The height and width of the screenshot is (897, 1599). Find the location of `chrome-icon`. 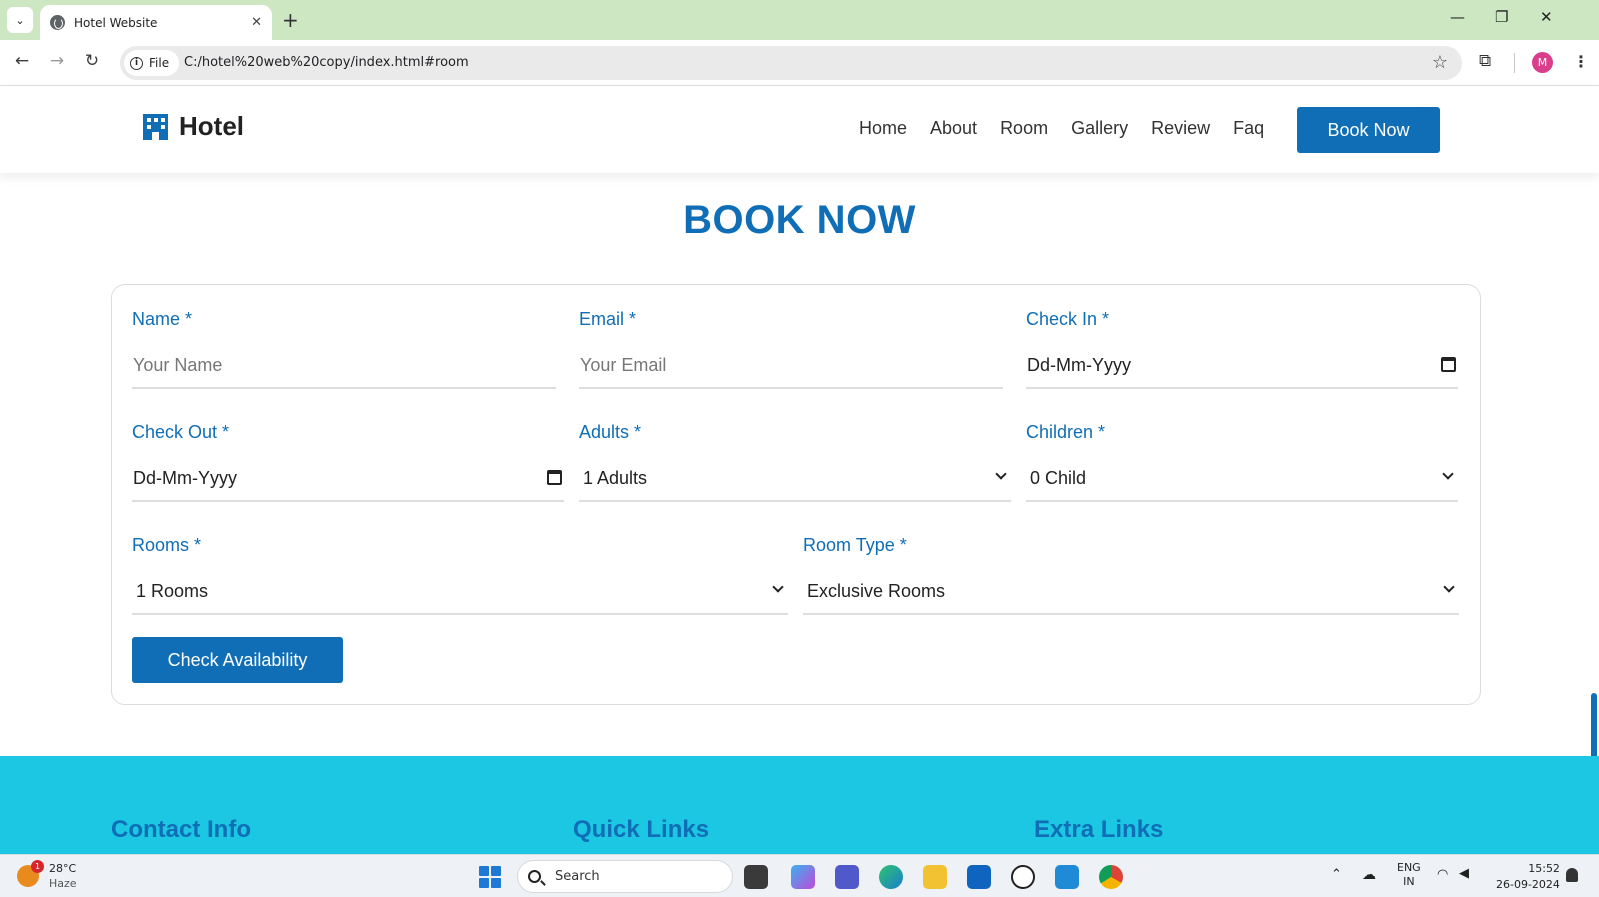

chrome-icon is located at coordinates (1111, 877).